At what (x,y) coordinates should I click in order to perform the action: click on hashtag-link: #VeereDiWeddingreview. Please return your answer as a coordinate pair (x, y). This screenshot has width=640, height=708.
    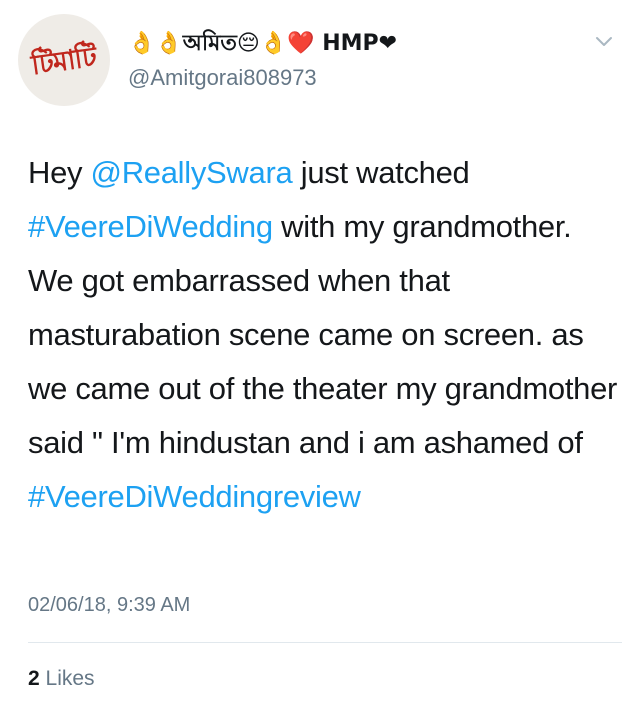
    Looking at the image, I should click on (194, 496).